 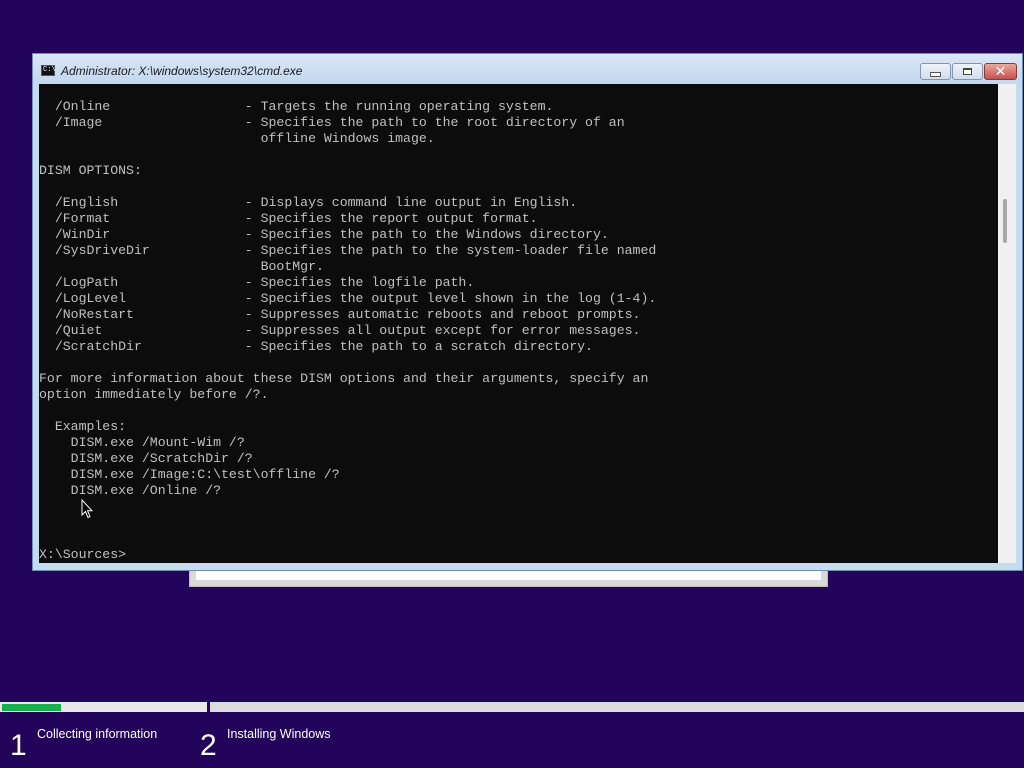 What do you see at coordinates (279, 734) in the screenshot?
I see `step-label: Installing Windows` at bounding box center [279, 734].